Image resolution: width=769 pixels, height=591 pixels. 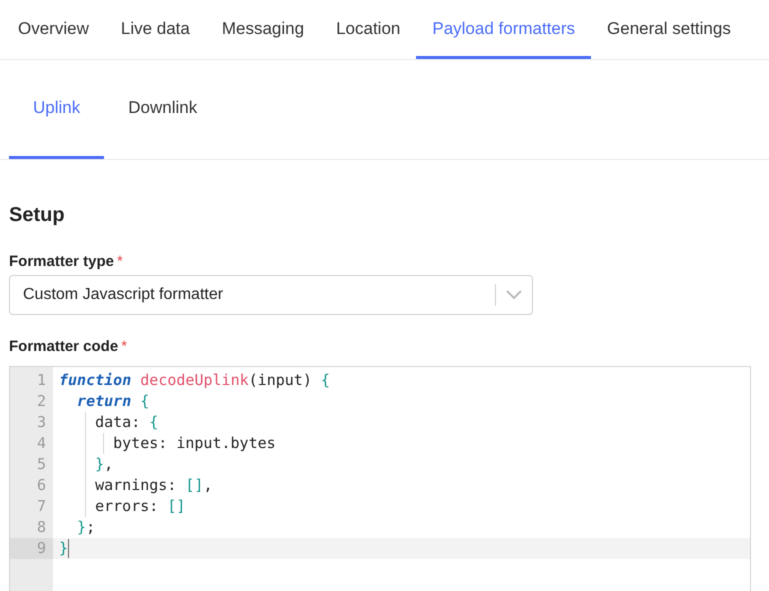 I want to click on tab: General settings, so click(x=669, y=29).